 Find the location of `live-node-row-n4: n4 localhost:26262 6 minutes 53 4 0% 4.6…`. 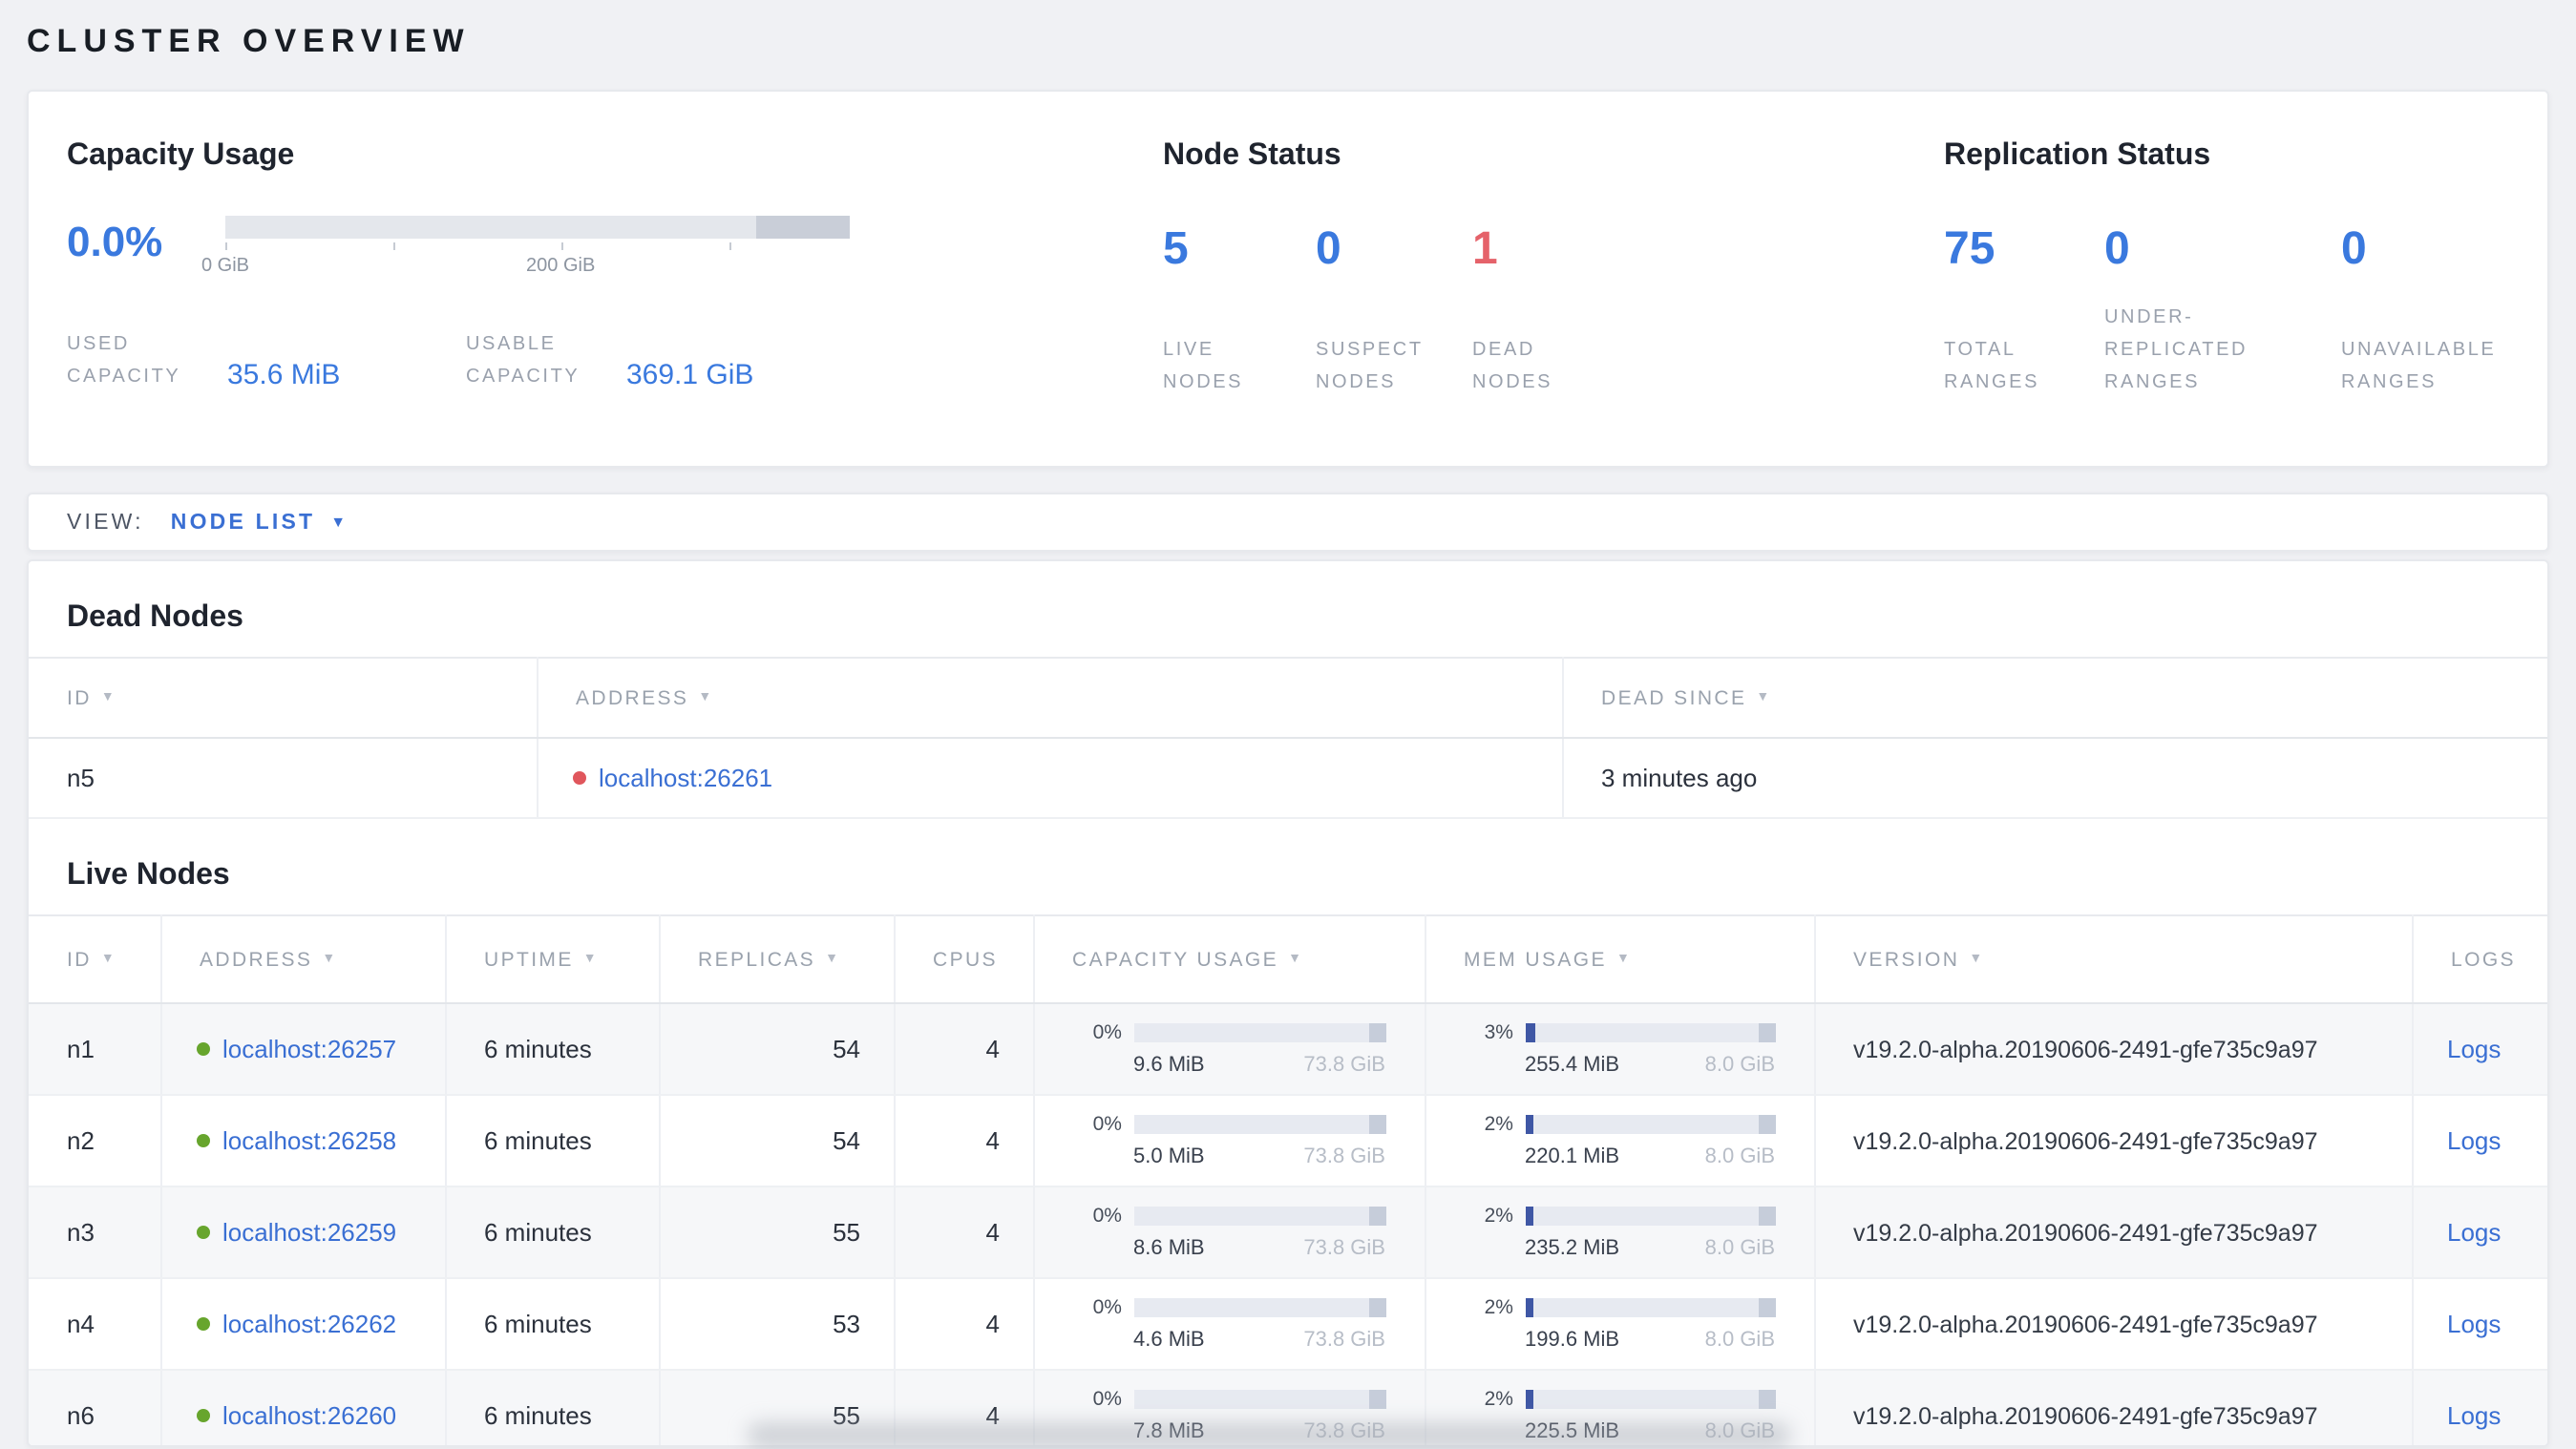

live-node-row-n4: n4 localhost:26262 6 minutes 53 4 0% 4.6… is located at coordinates (1288, 1325).